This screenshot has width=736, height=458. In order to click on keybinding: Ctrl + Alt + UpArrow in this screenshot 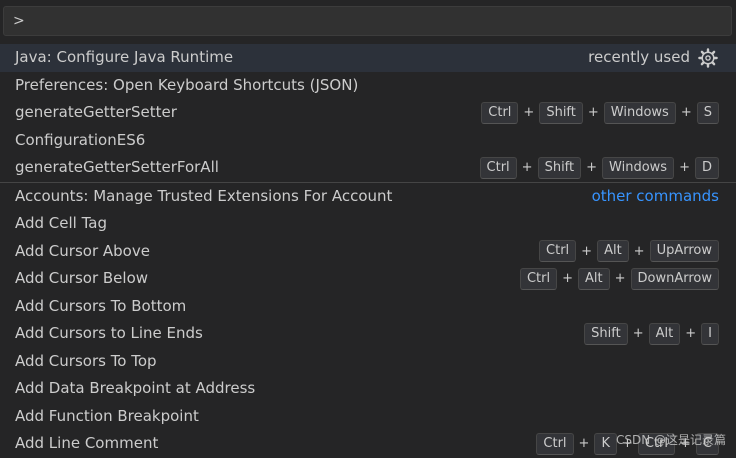, I will do `click(629, 252)`.